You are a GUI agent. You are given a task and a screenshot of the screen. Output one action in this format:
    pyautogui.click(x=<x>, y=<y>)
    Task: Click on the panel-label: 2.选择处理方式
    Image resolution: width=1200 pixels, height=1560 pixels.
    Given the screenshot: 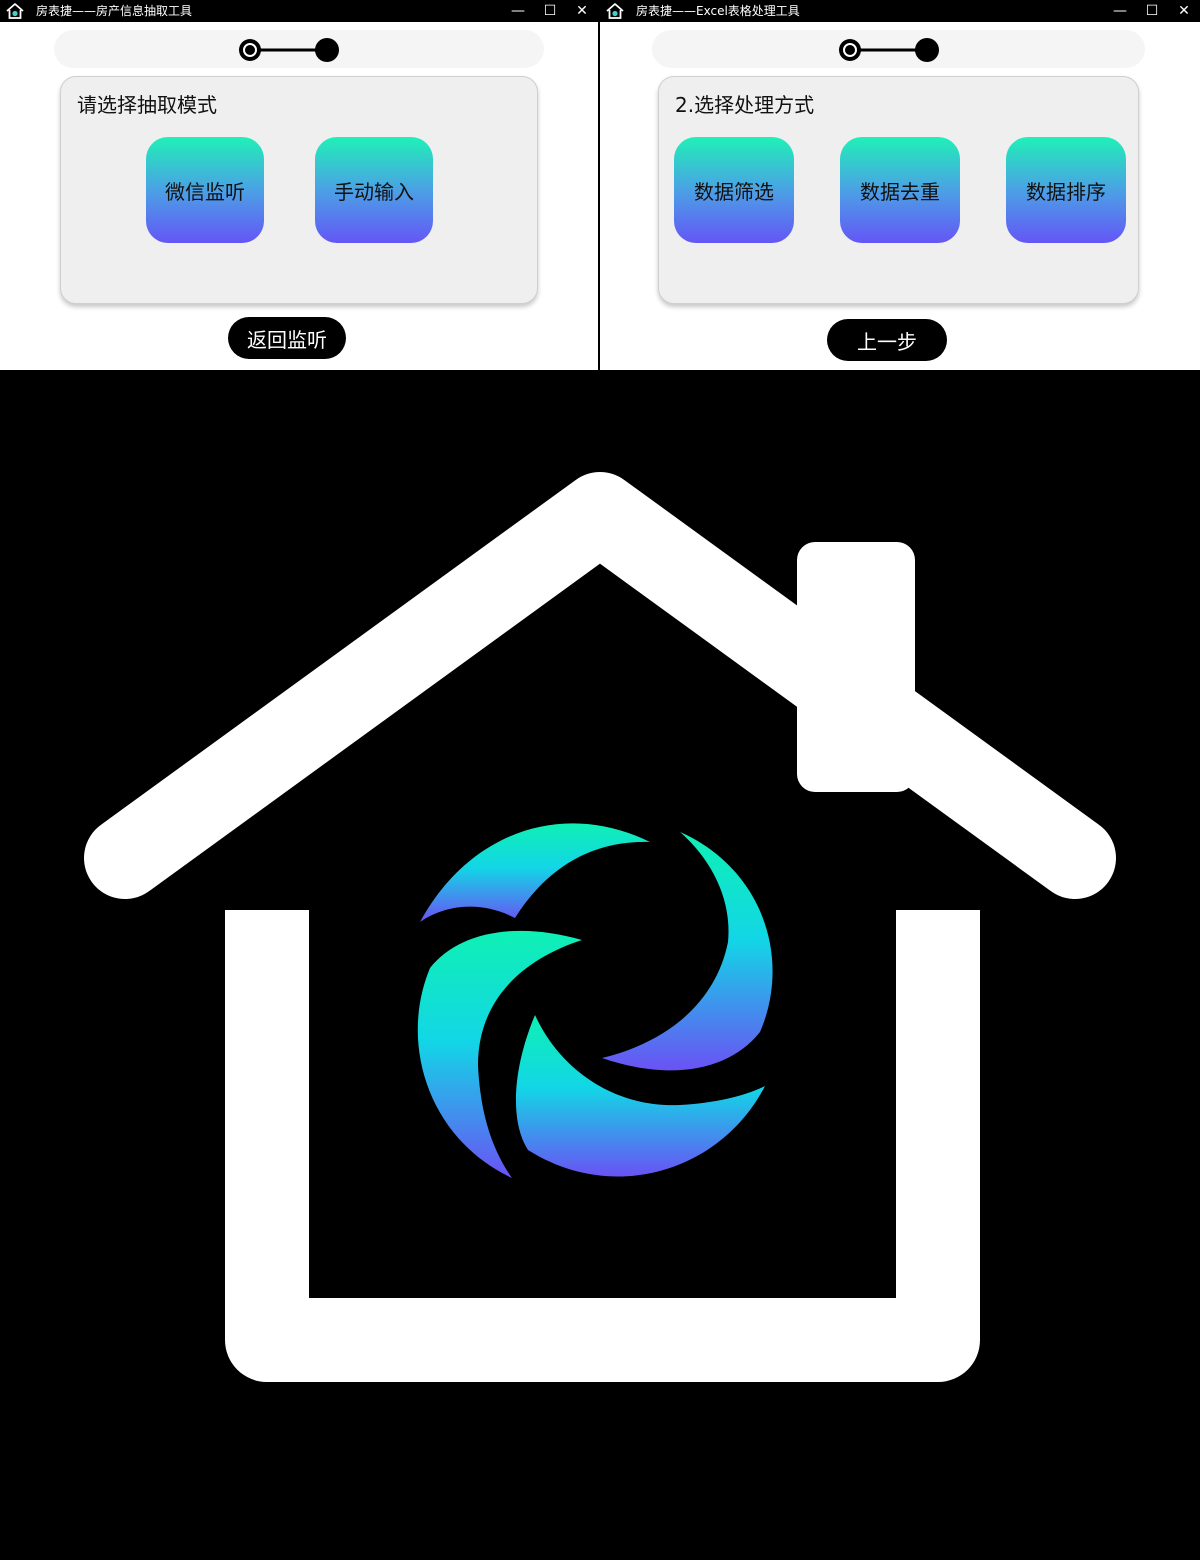 What is the action you would take?
    pyautogui.click(x=745, y=105)
    